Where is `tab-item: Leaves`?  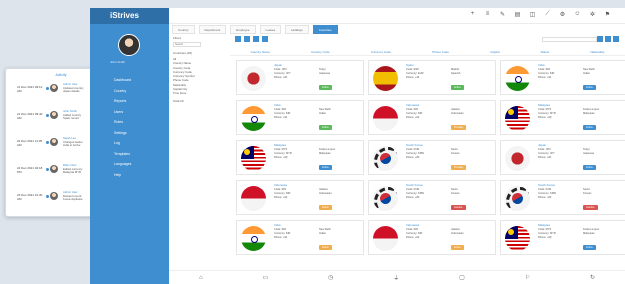 tab-item: Leaves is located at coordinates (270, 29).